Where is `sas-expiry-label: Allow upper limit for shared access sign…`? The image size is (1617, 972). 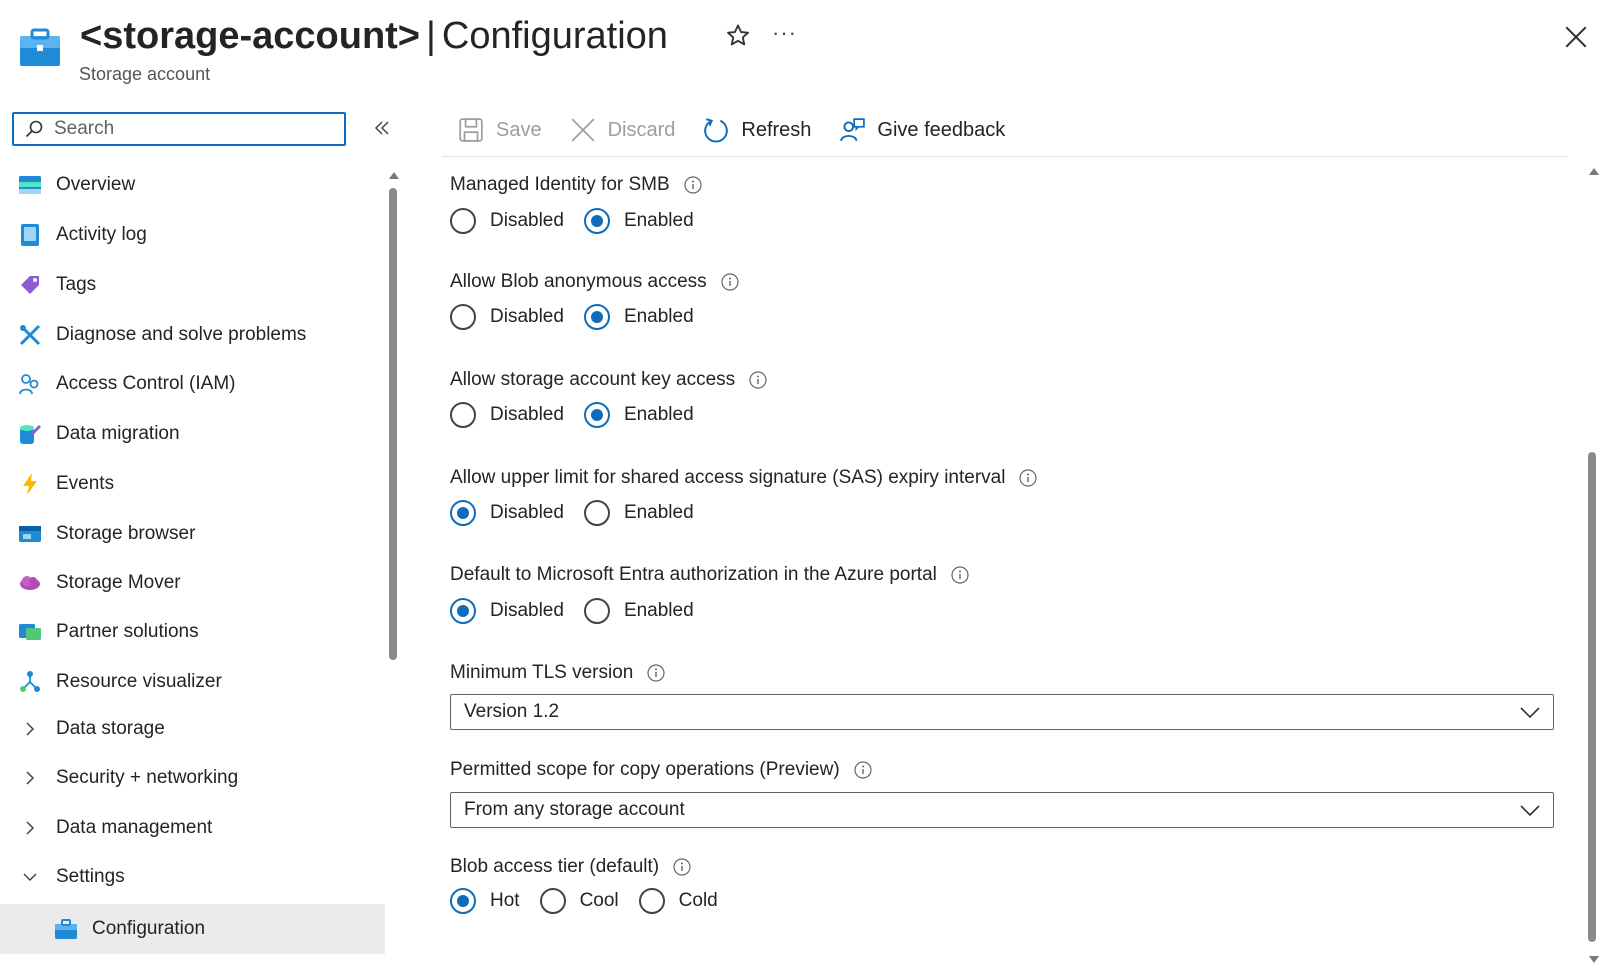
sas-expiry-label: Allow upper limit for shared access sign… is located at coordinates (744, 478).